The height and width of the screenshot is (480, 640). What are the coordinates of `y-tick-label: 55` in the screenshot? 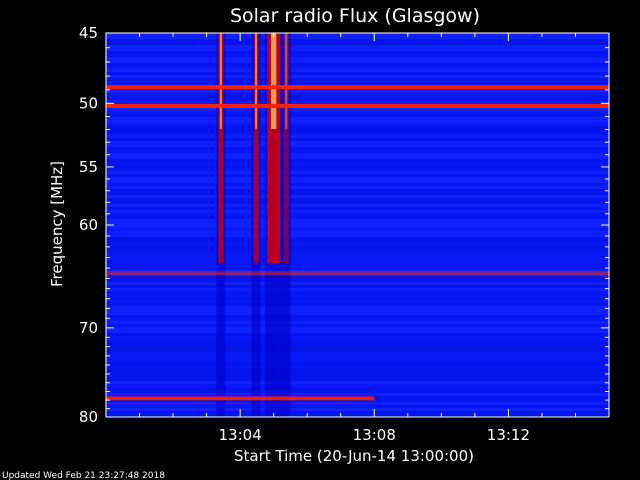 It's located at (88, 167).